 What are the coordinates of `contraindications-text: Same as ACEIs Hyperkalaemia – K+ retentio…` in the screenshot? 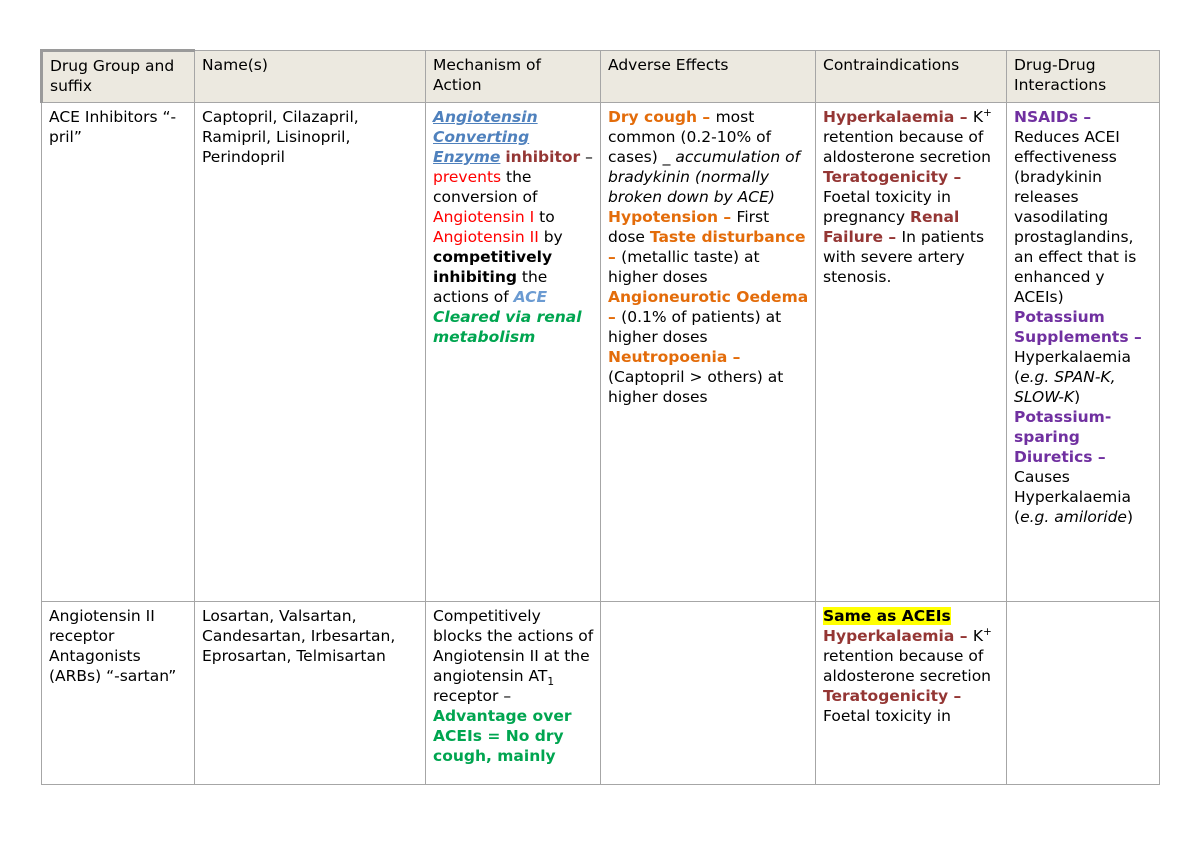 It's located at (911, 666).